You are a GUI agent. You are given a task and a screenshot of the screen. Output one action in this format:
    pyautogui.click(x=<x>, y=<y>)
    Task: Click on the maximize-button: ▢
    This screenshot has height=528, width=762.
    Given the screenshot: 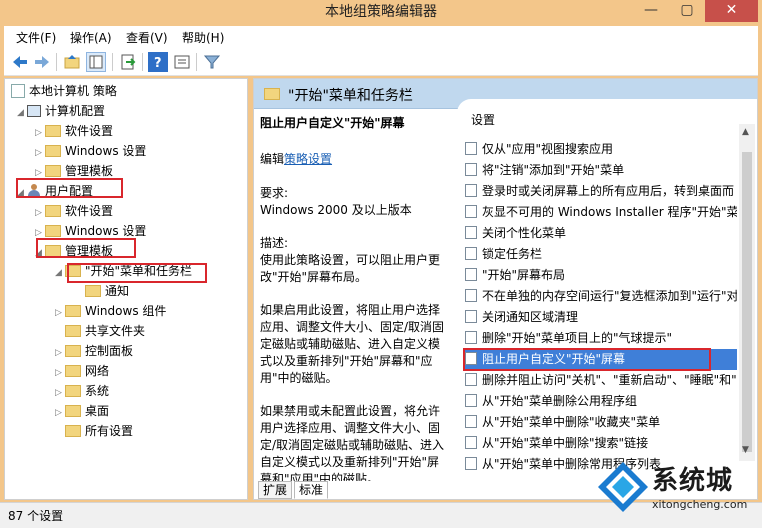 What is the action you would take?
    pyautogui.click(x=687, y=11)
    